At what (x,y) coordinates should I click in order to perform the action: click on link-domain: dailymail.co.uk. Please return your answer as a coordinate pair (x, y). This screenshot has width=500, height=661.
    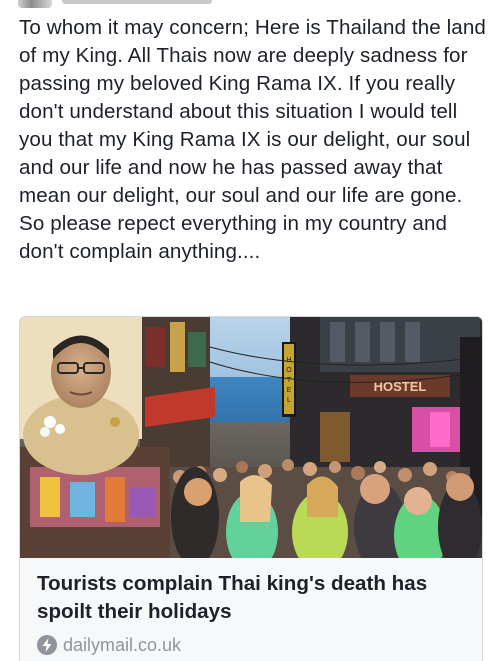
    Looking at the image, I should click on (122, 644).